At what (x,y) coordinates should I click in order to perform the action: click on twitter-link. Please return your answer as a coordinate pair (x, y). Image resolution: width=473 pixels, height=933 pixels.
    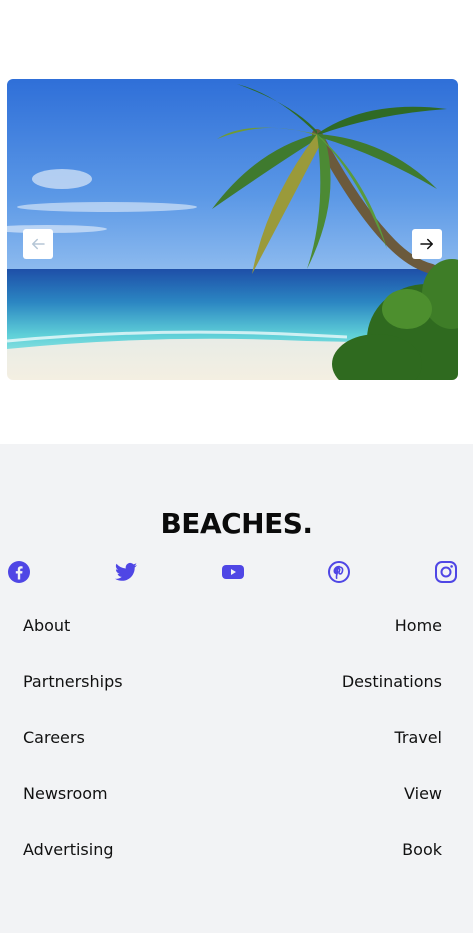
    Looking at the image, I should click on (126, 572).